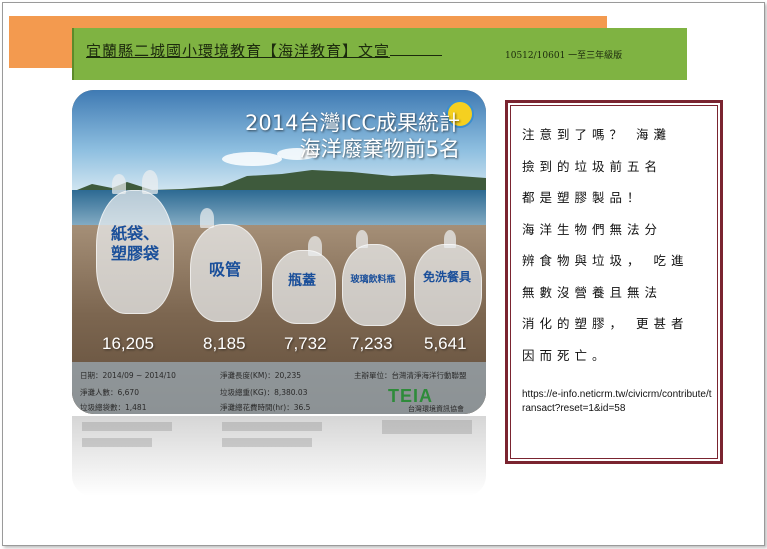 Image resolution: width=767 pixels, height=549 pixels. Describe the element at coordinates (373, 280) in the screenshot. I see `bag-label-glass-bottles: 玻璃飲料瓶` at that location.